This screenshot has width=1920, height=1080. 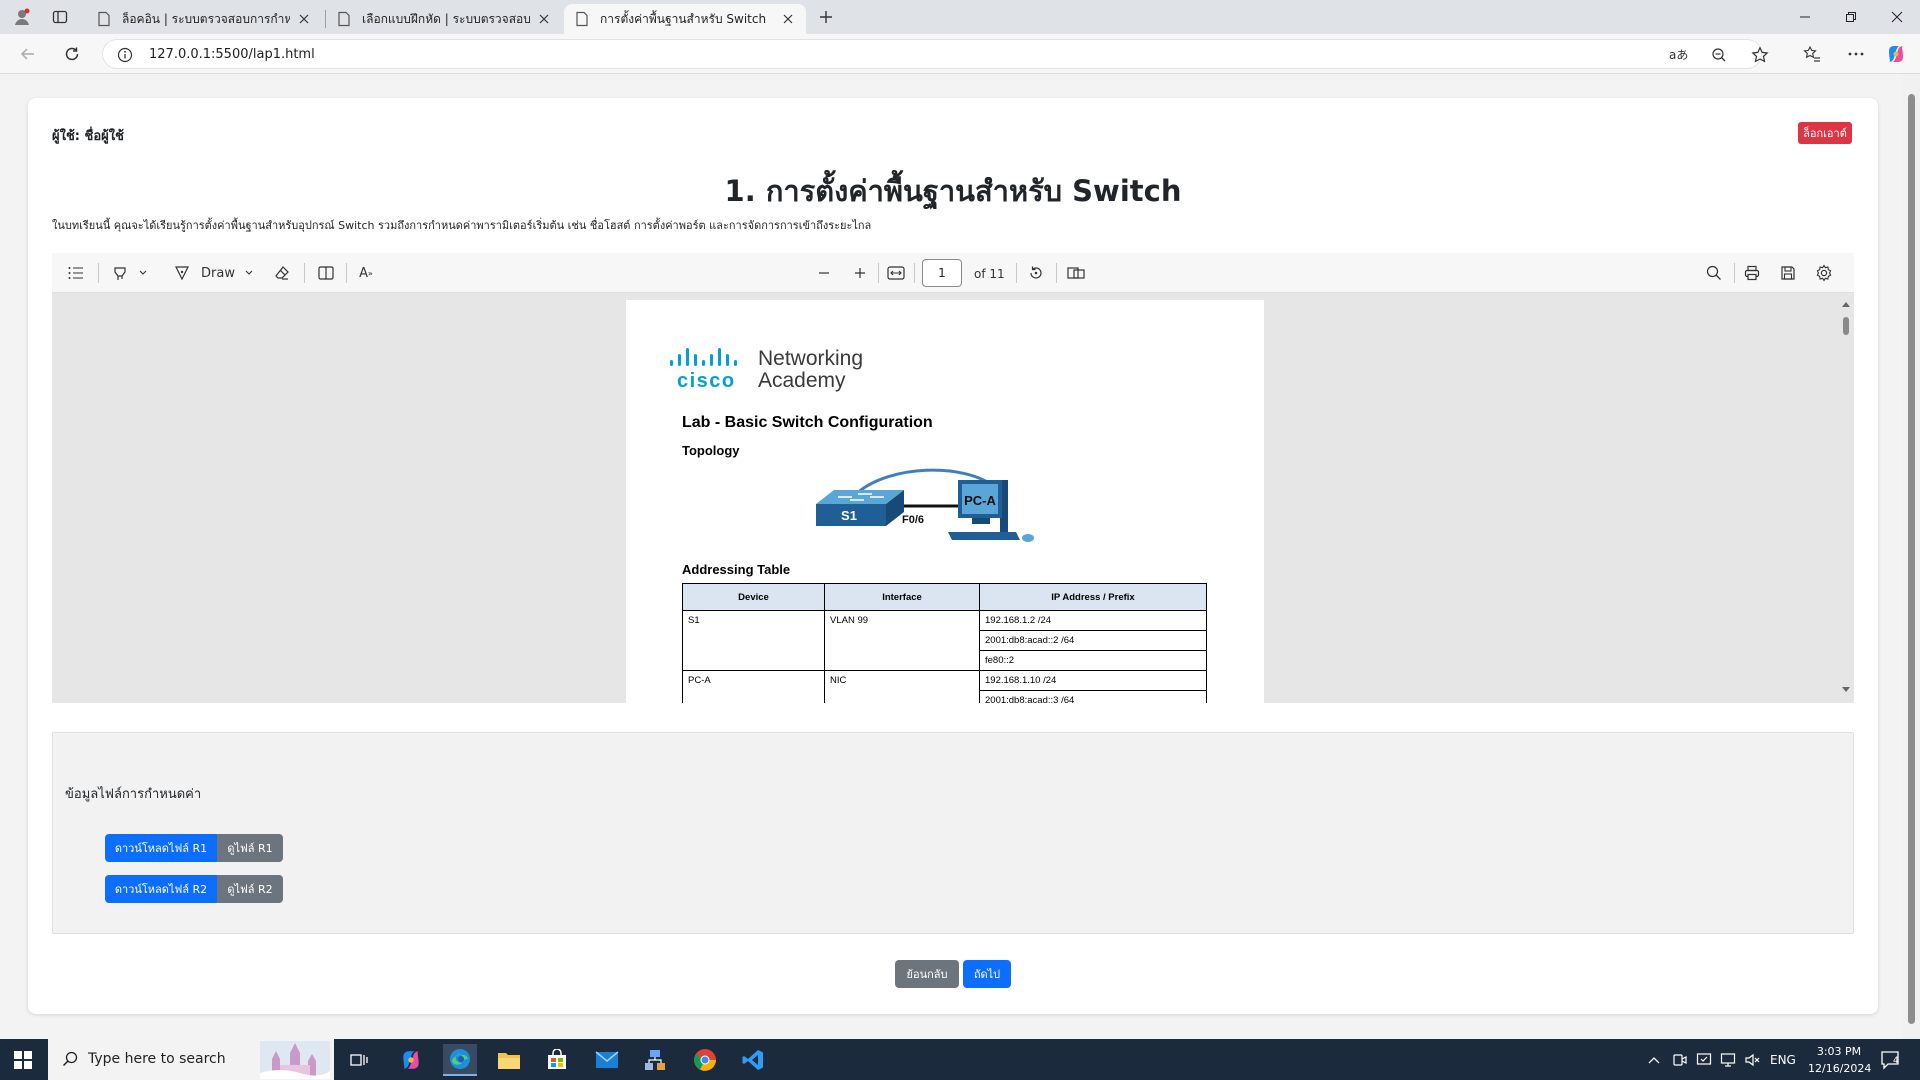 I want to click on reload-icon, so click(x=72, y=54).